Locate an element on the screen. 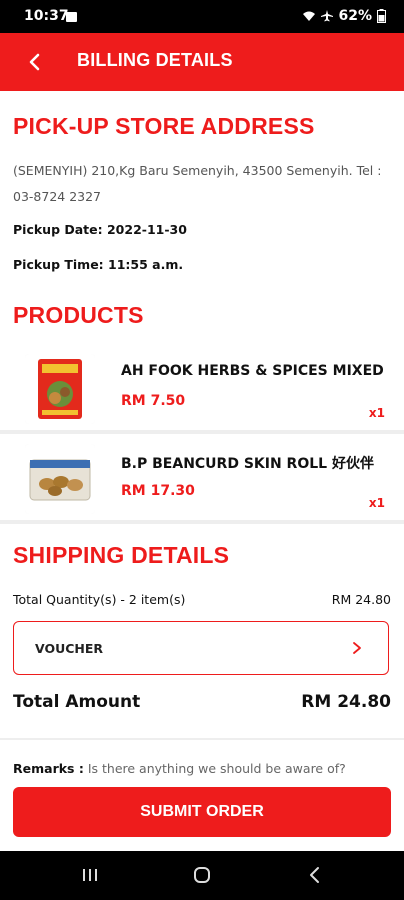 This screenshot has width=404, height=900. battery-icon is located at coordinates (381, 16).